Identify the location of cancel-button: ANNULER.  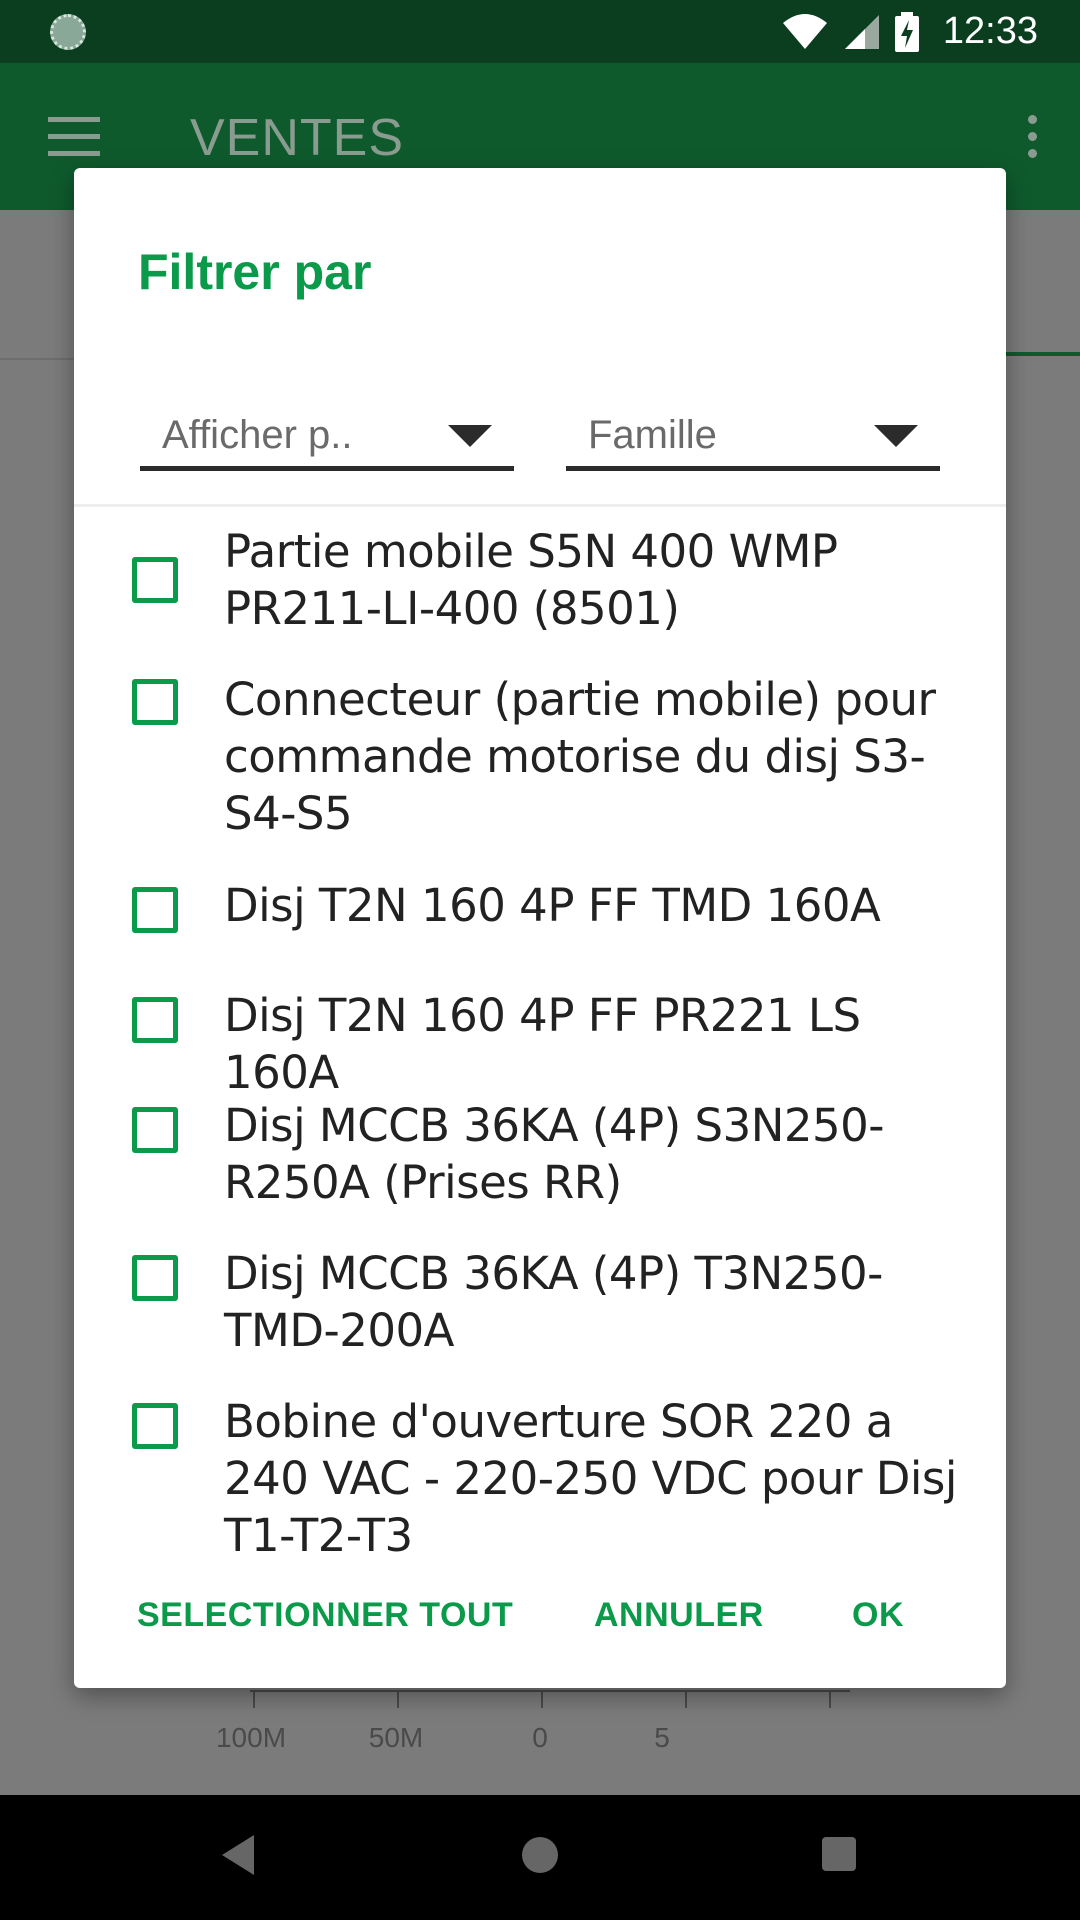
(679, 1615).